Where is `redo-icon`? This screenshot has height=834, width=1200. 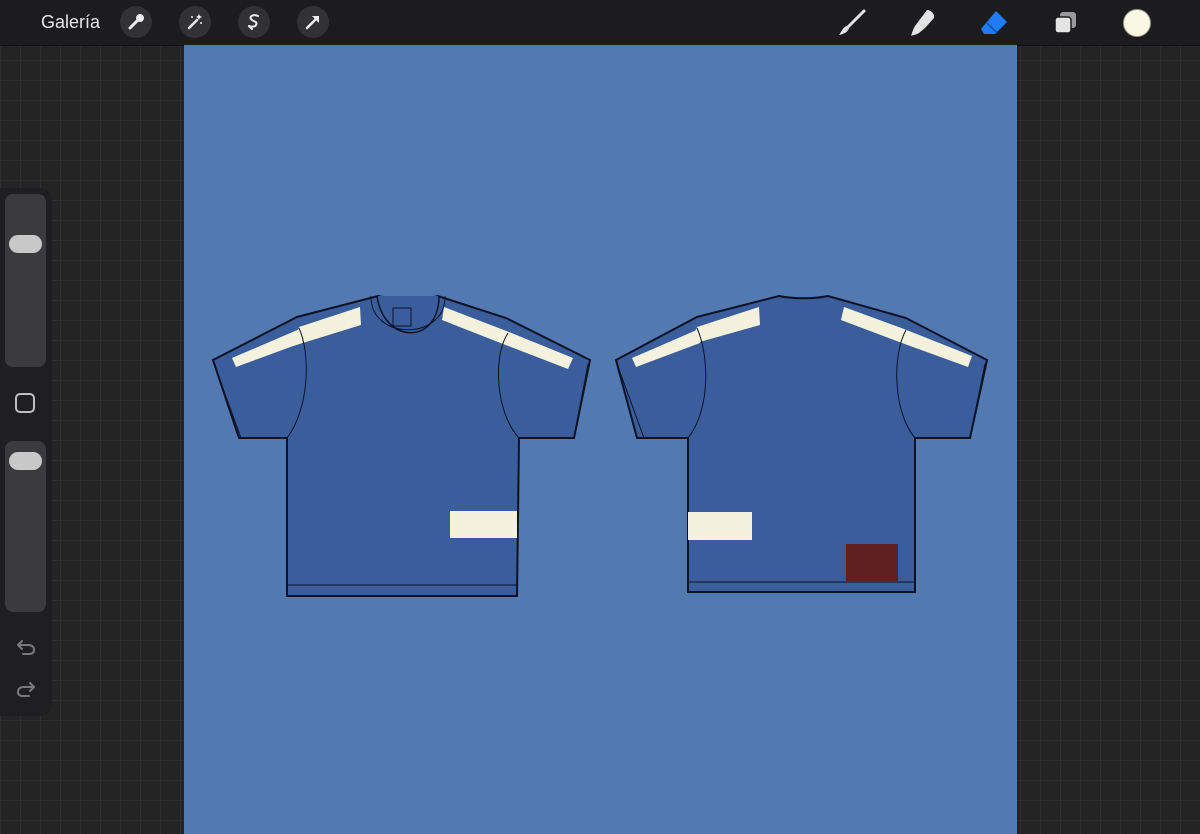
redo-icon is located at coordinates (25, 689).